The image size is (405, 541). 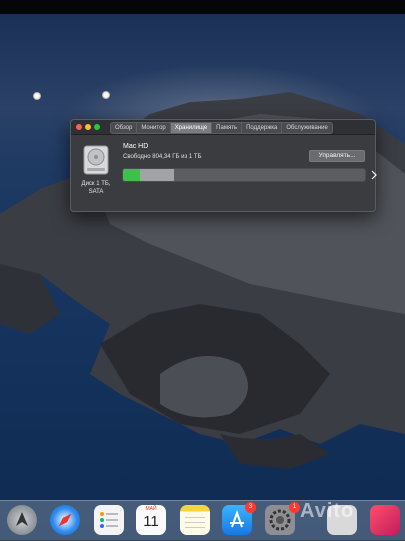 I want to click on system-preferences-badge: 1, so click(x=294, y=507).